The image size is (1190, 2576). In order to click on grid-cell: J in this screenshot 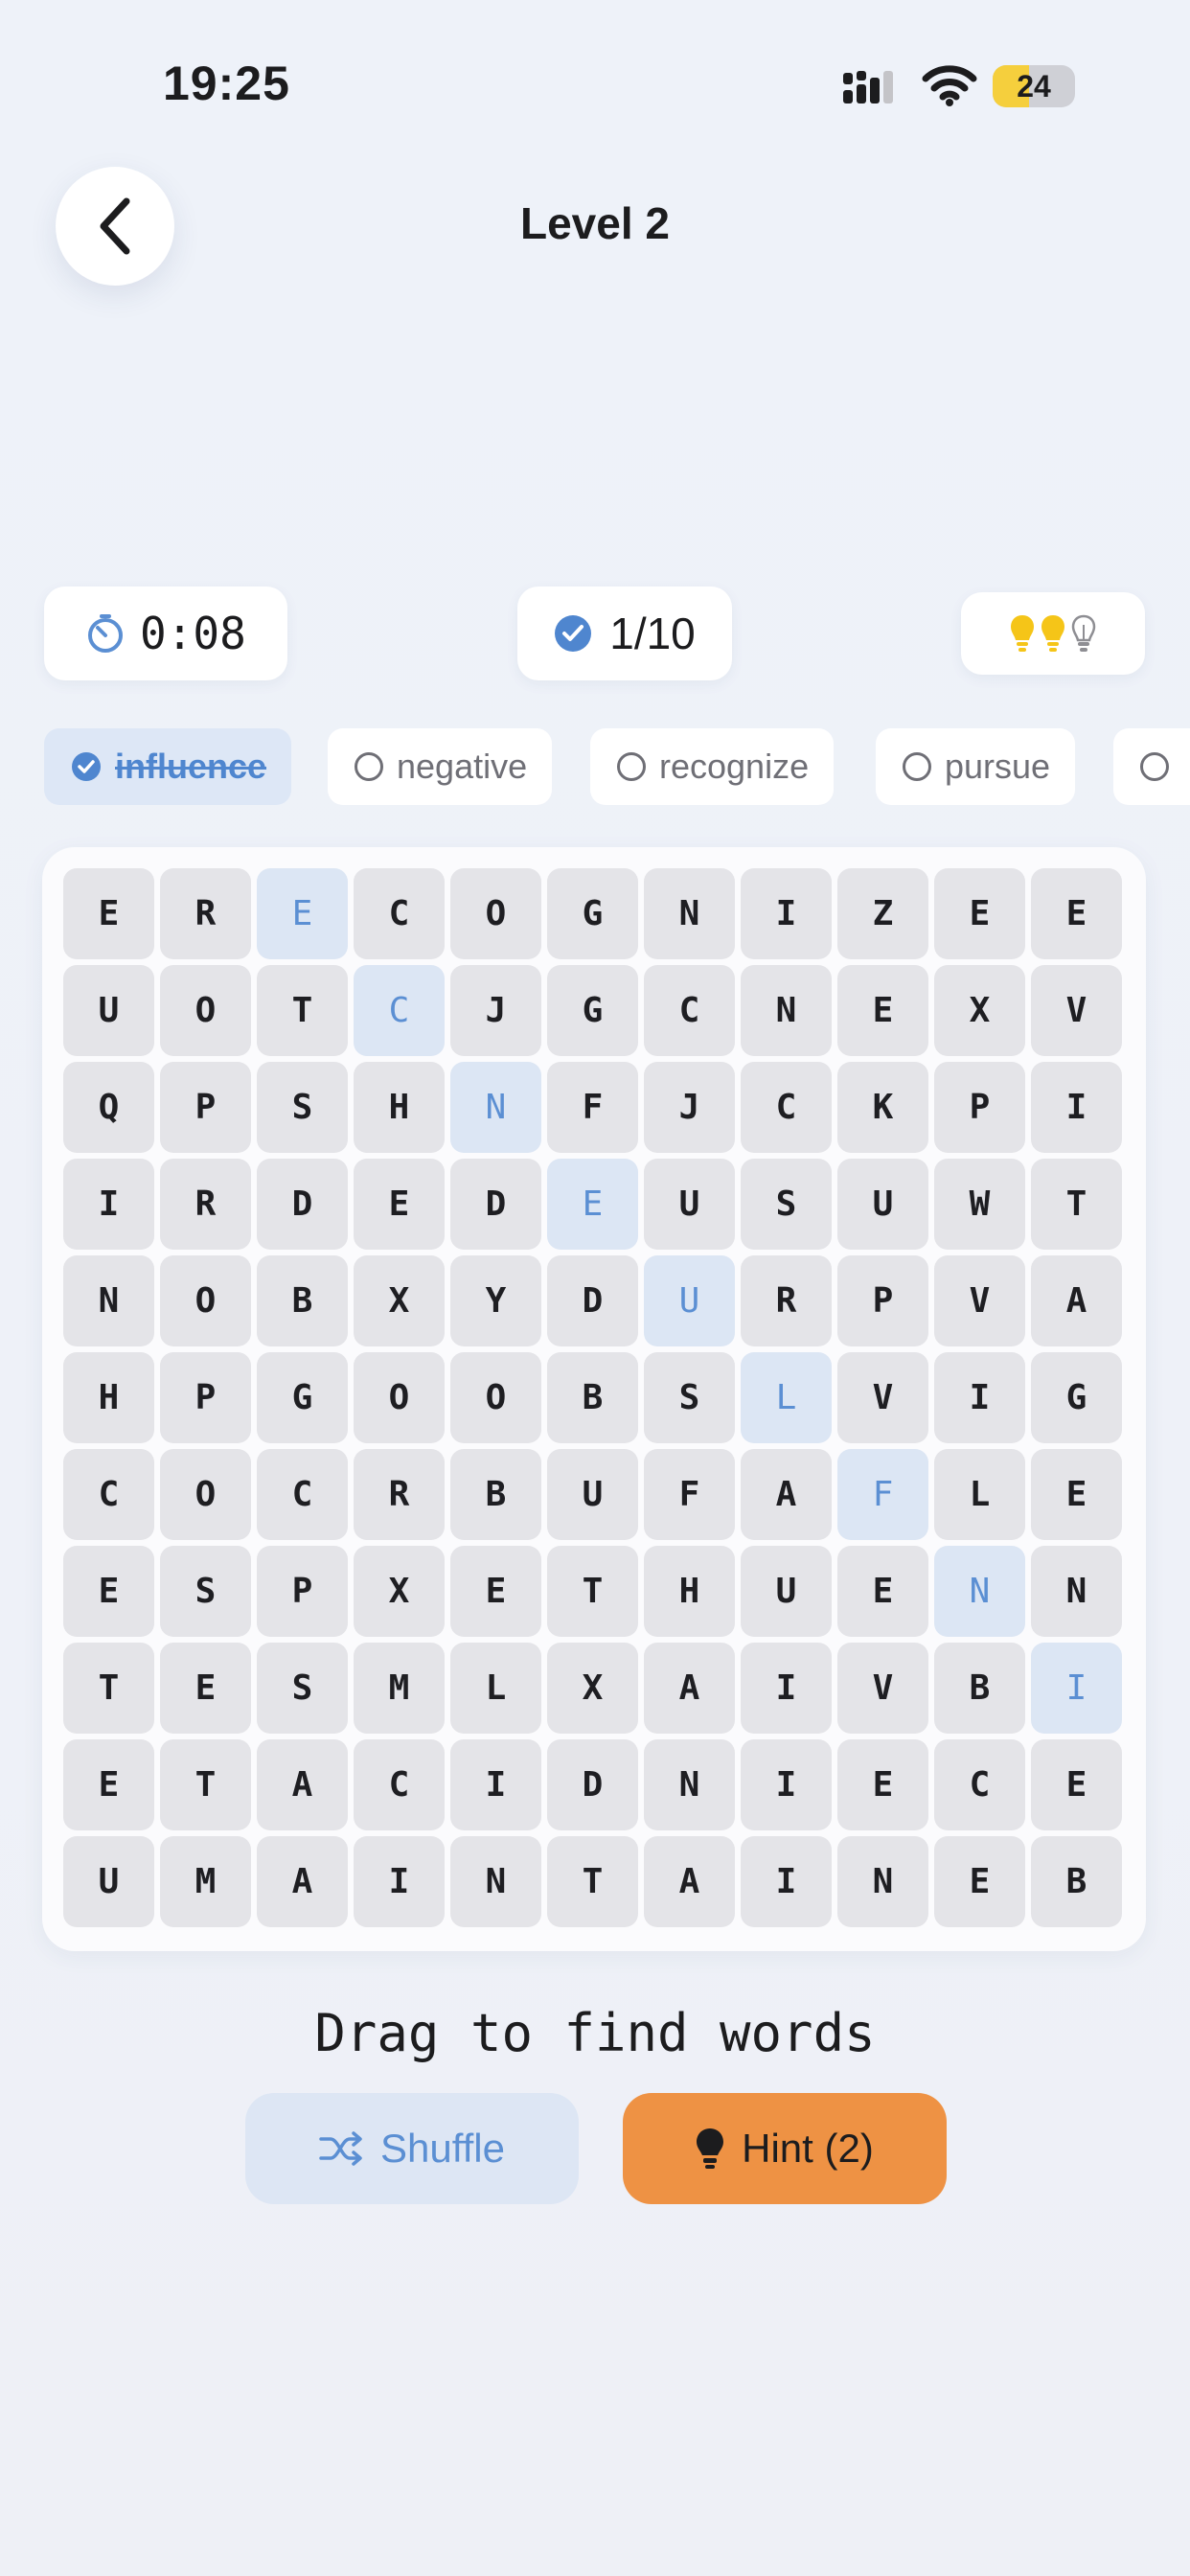, I will do `click(496, 1010)`.